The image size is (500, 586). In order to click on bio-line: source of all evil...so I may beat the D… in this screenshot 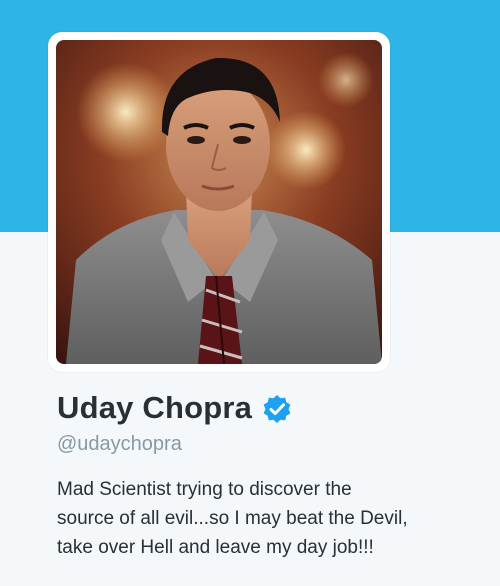, I will do `click(232, 518)`.